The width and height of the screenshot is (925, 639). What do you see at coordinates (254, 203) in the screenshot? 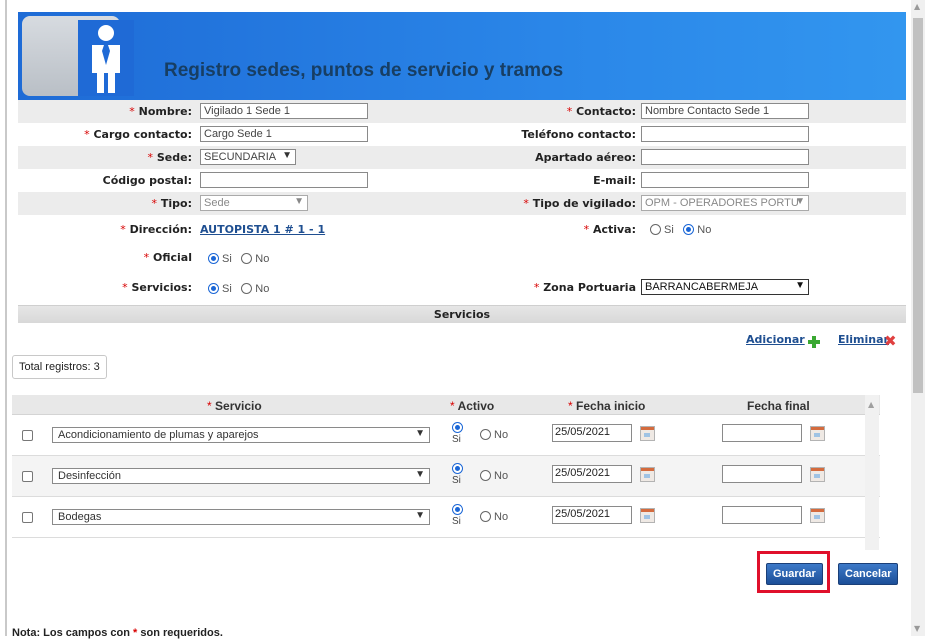
I see `tipo-select: Sede ▼` at bounding box center [254, 203].